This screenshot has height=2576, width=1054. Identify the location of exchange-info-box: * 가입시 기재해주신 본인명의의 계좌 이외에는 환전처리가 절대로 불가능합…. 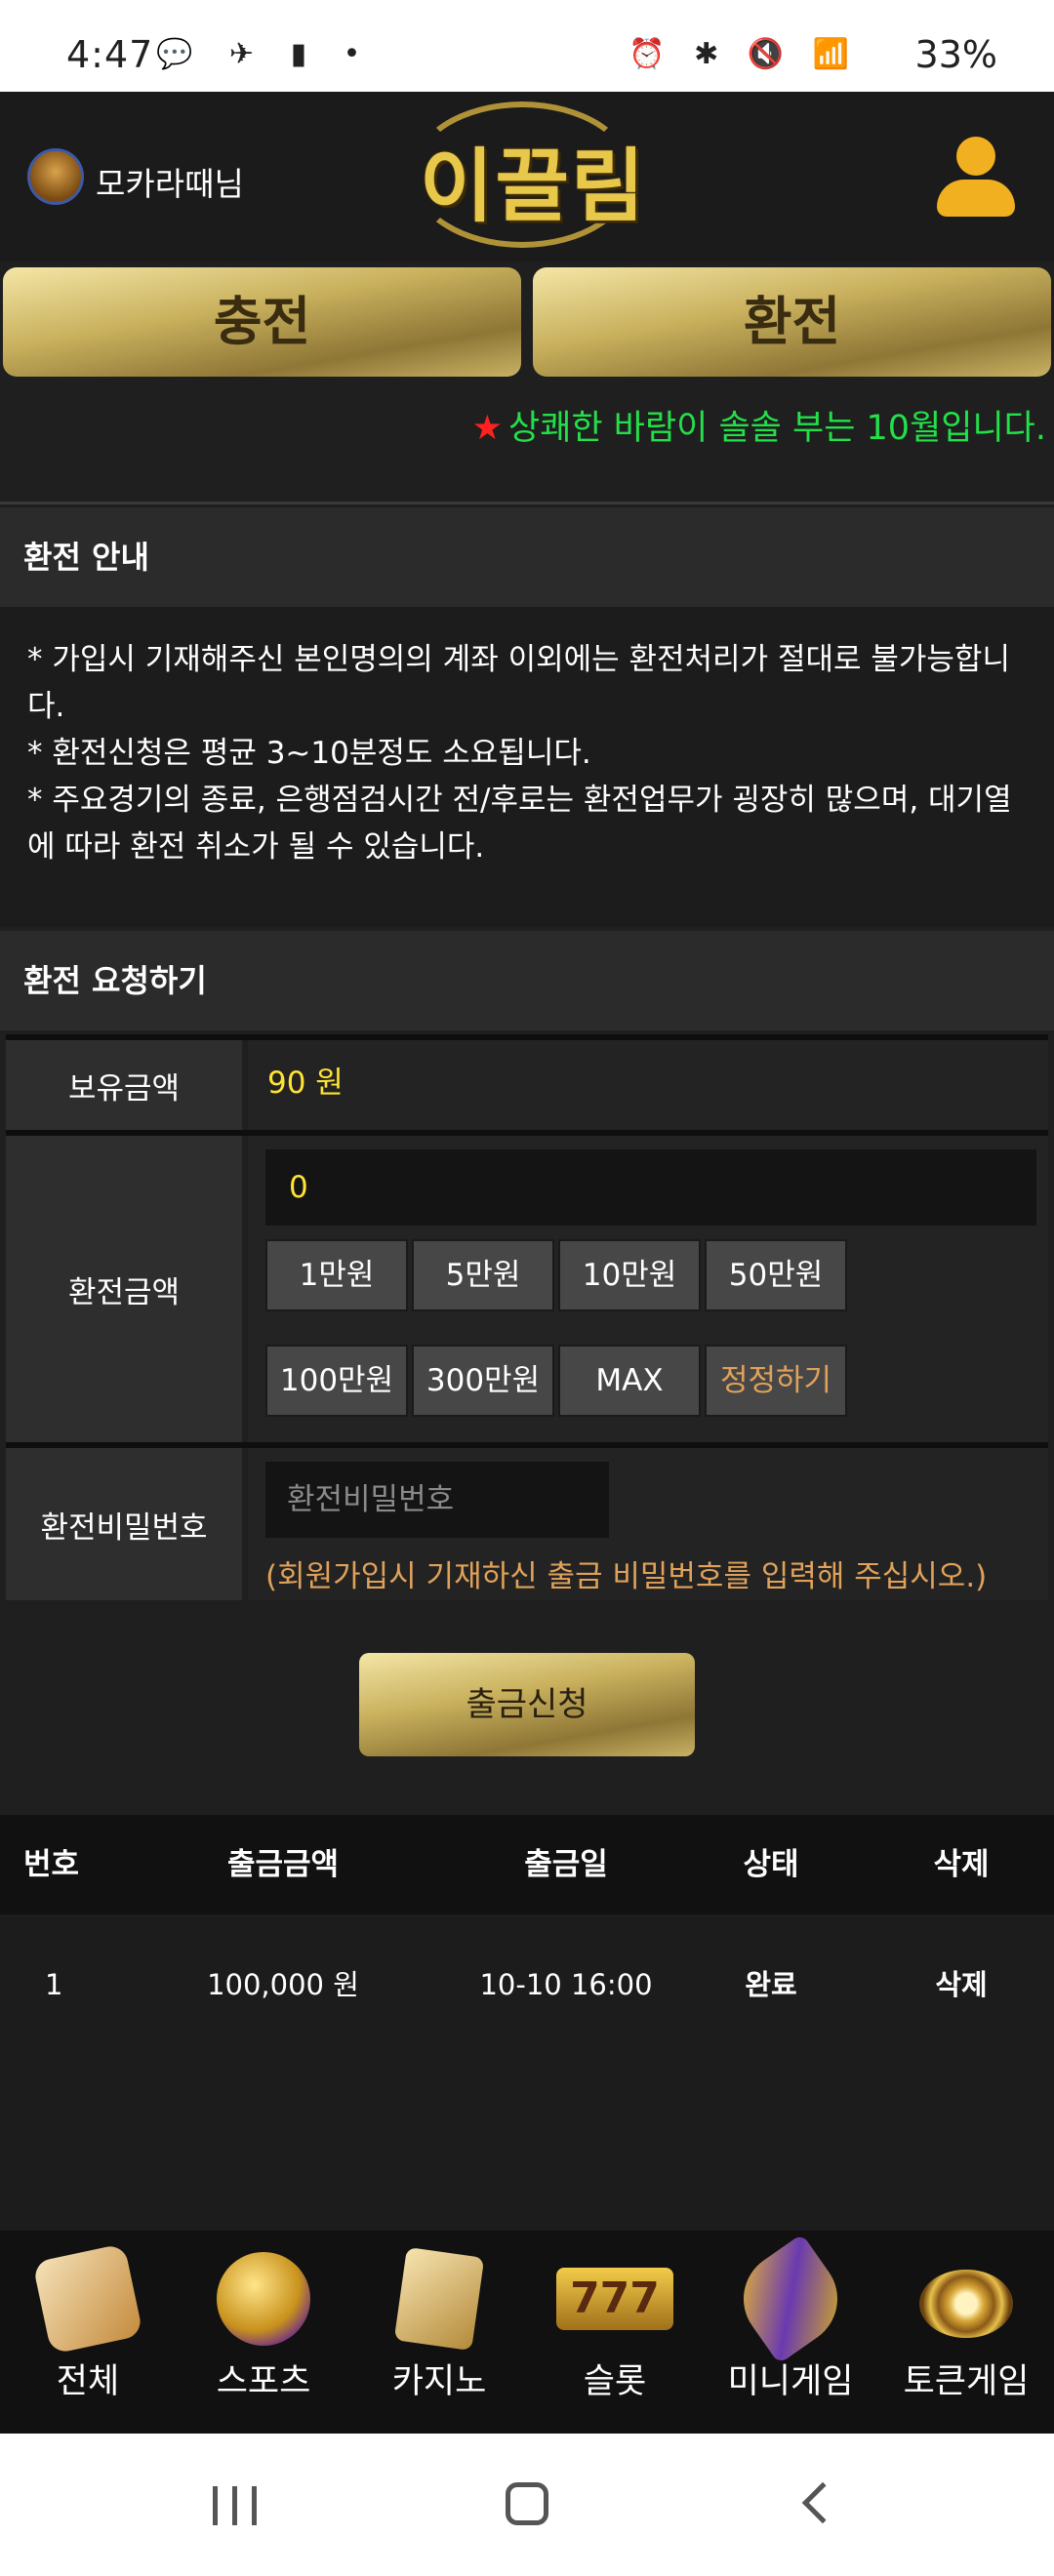
(527, 767).